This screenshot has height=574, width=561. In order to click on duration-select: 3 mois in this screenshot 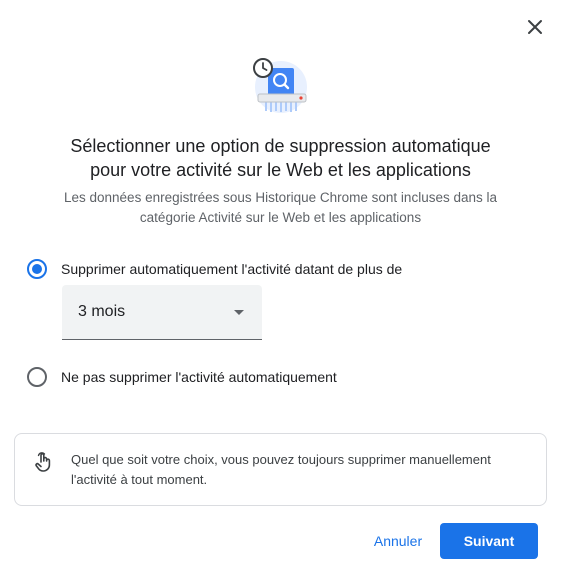, I will do `click(162, 312)`.